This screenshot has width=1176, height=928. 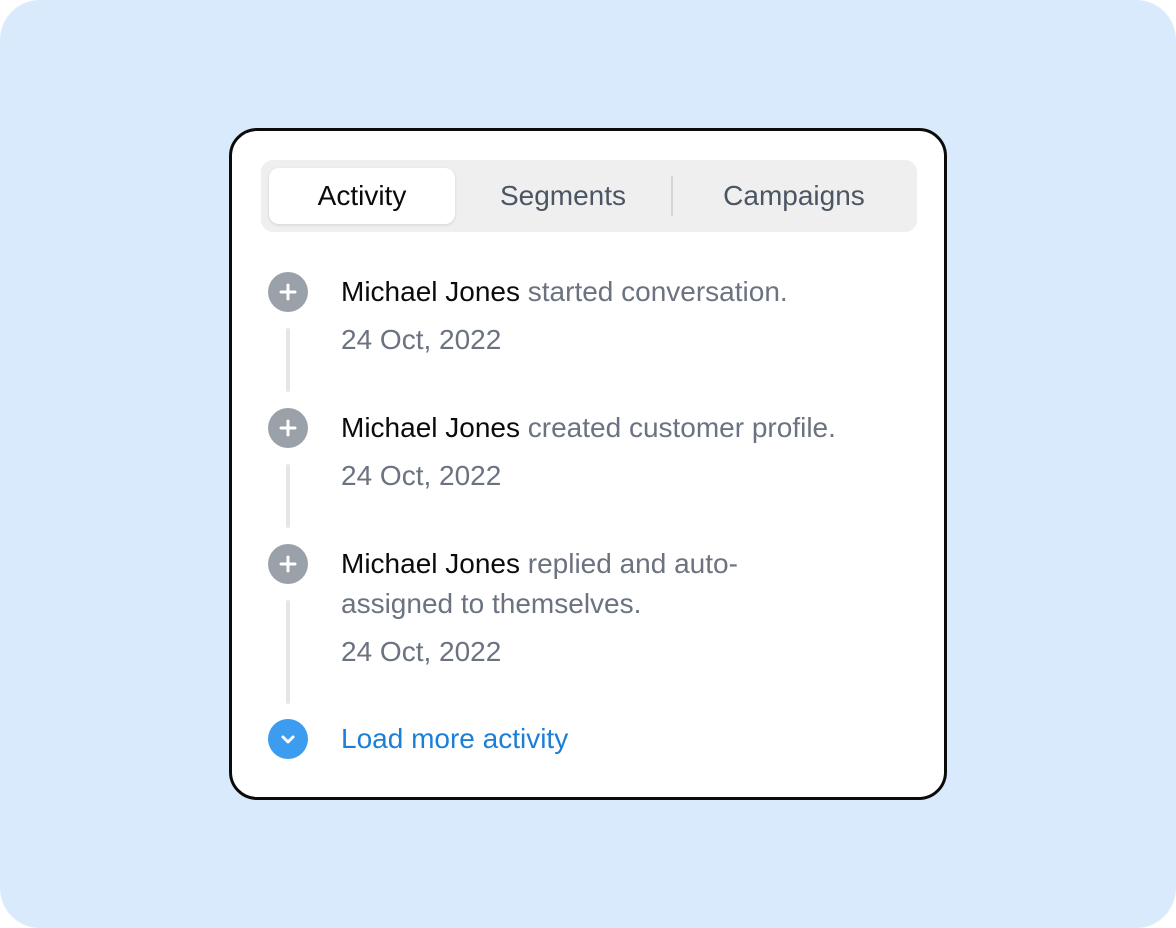 I want to click on tab-campaigns: Campaigns, so click(x=794, y=196).